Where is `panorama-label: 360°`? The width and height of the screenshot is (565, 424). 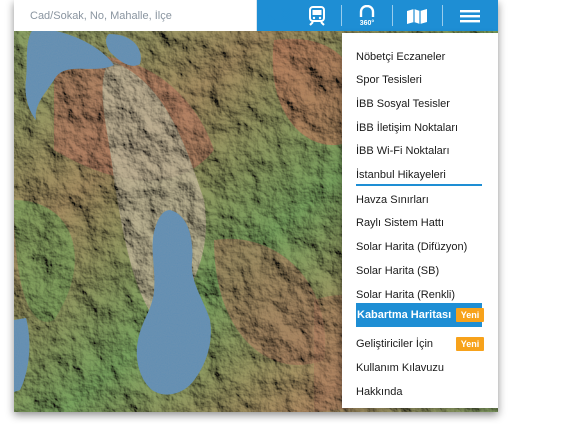 panorama-label: 360° is located at coordinates (367, 23).